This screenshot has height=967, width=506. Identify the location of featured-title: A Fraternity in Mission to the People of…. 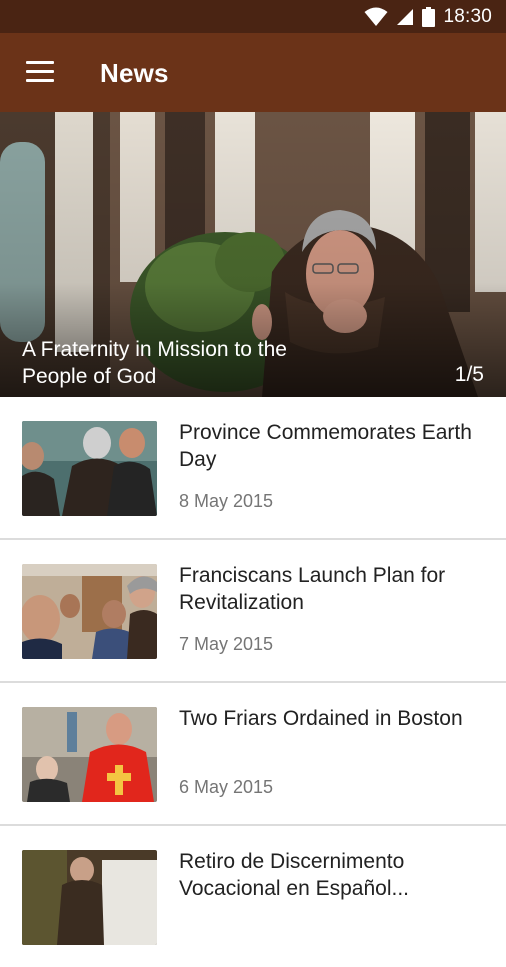
(154, 363).